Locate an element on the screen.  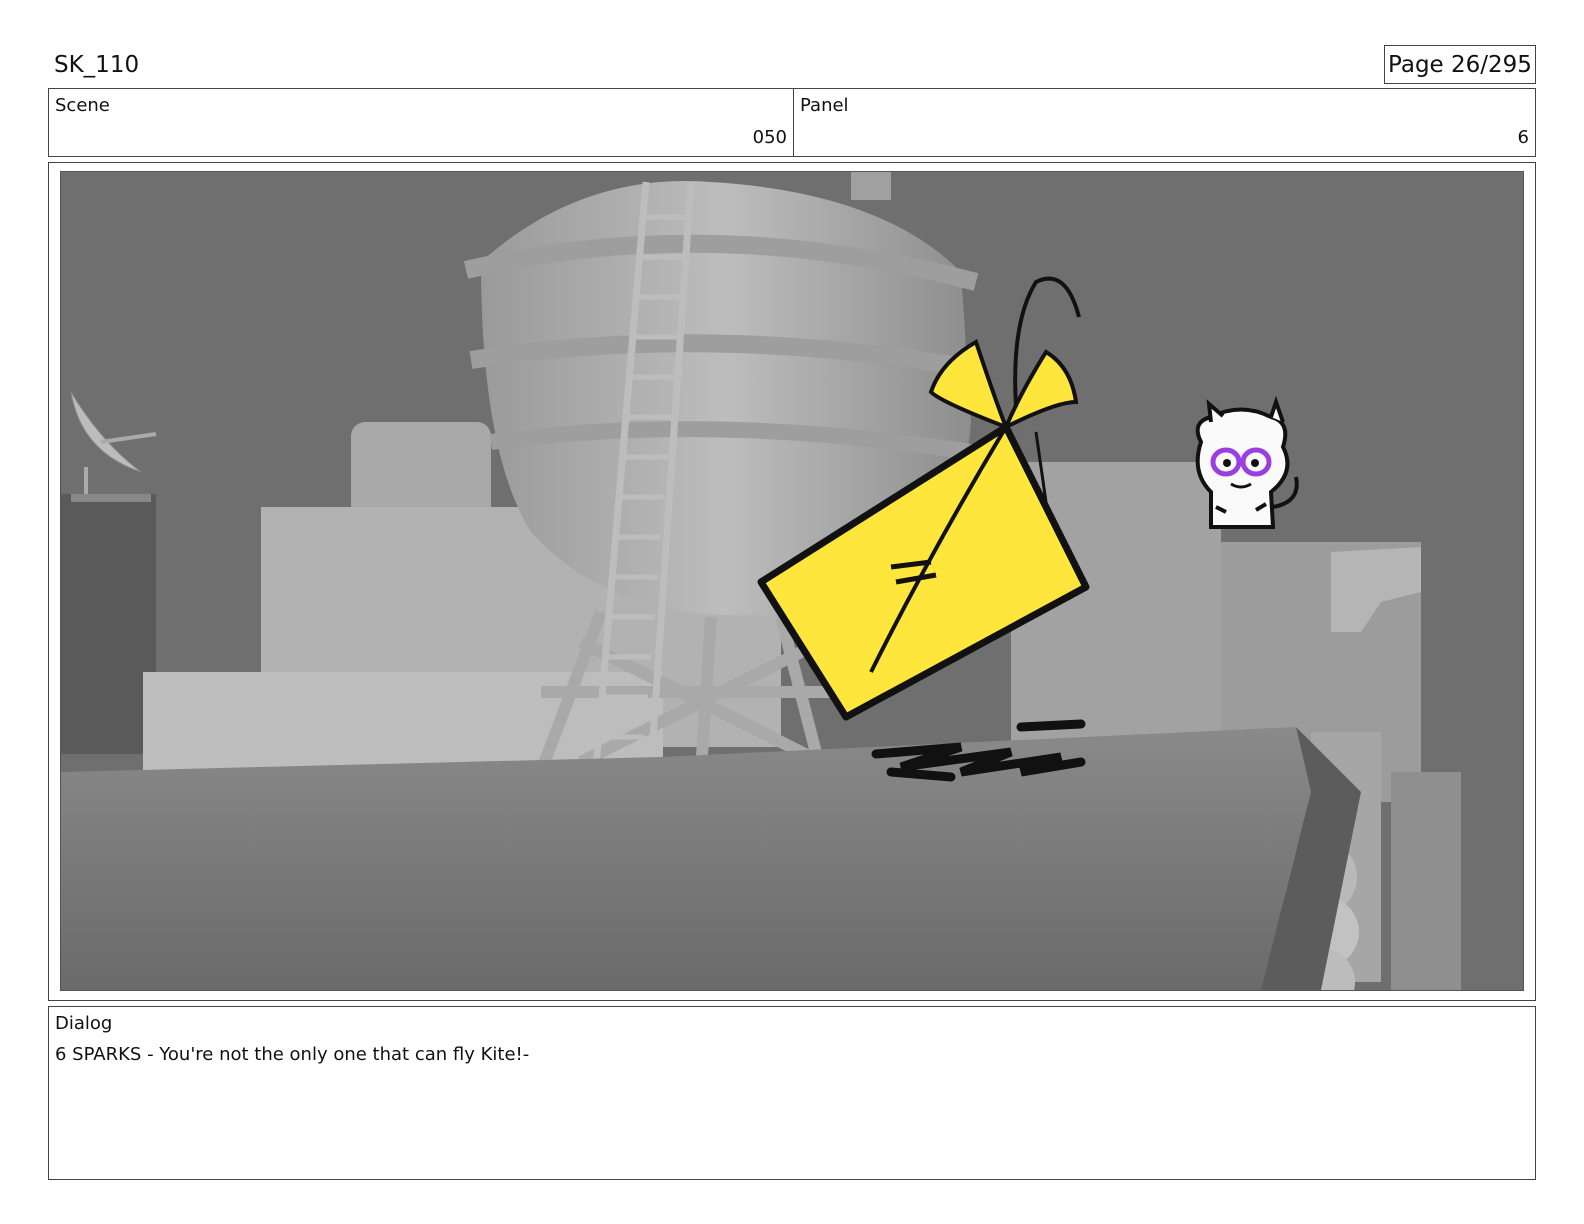
scene-panel-row: Scene 050 Panel 6 is located at coordinates (792, 122).